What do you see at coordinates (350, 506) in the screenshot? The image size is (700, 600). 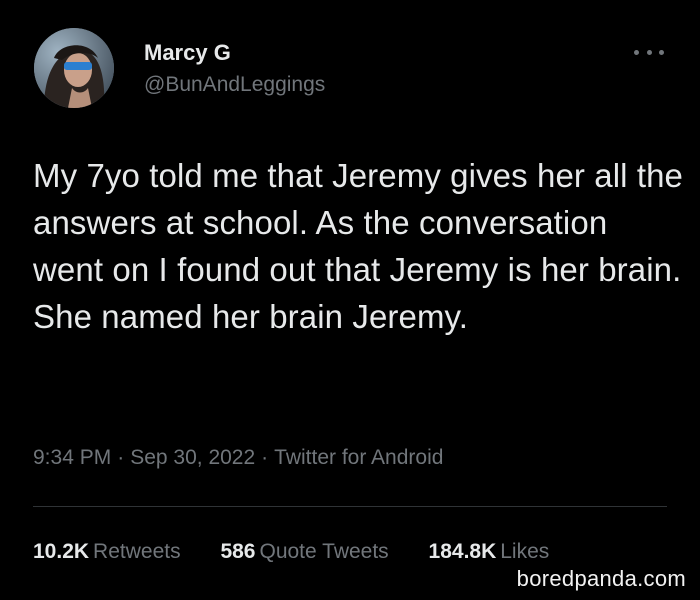 I see `divider` at bounding box center [350, 506].